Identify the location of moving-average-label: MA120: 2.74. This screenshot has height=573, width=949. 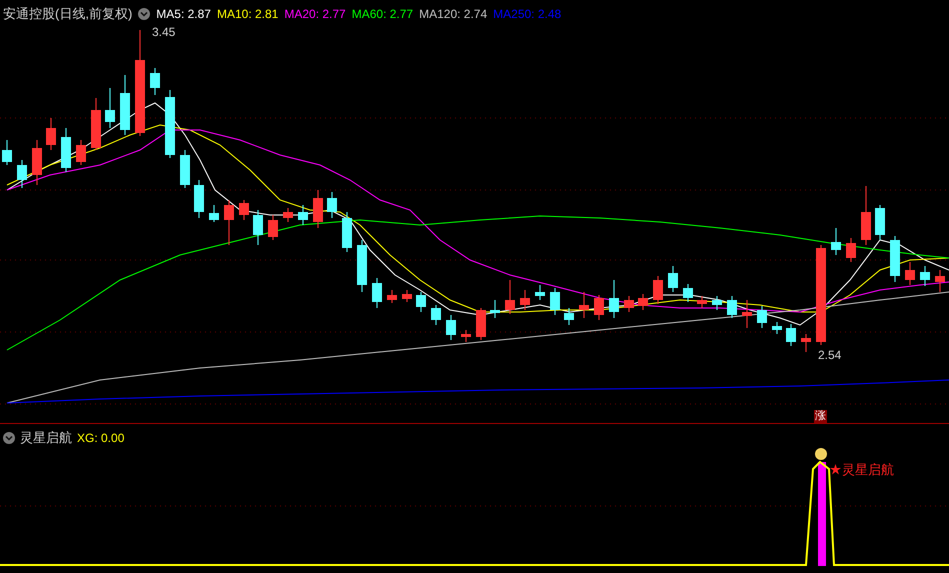
(453, 14).